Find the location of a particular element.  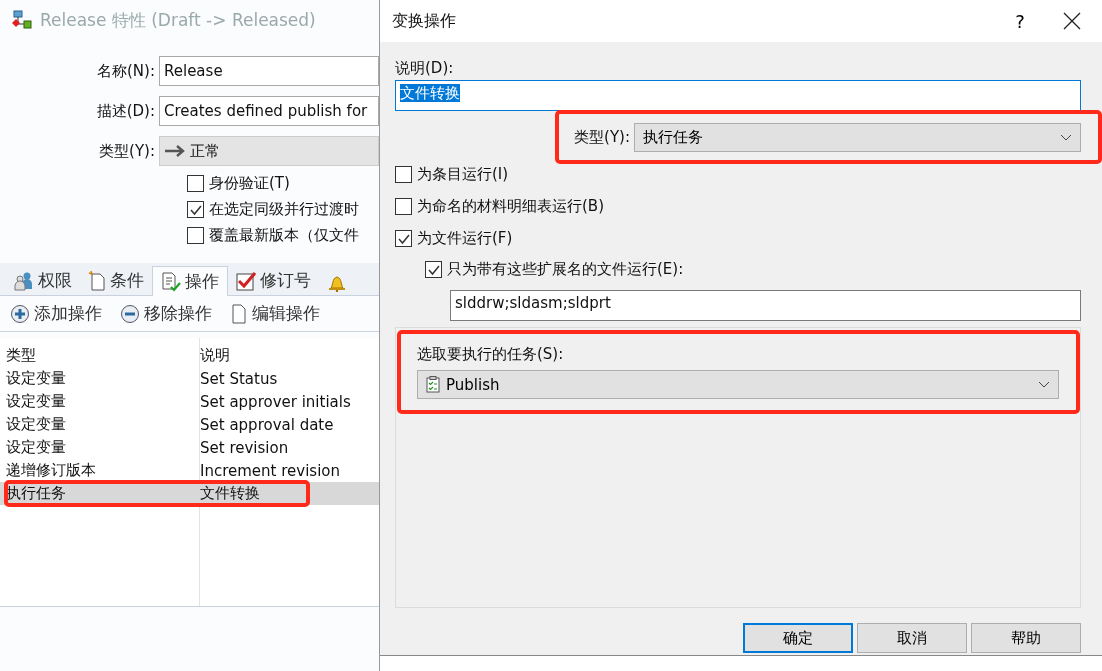

table-row: 递增修订版本 Increment revision is located at coordinates (189, 470).